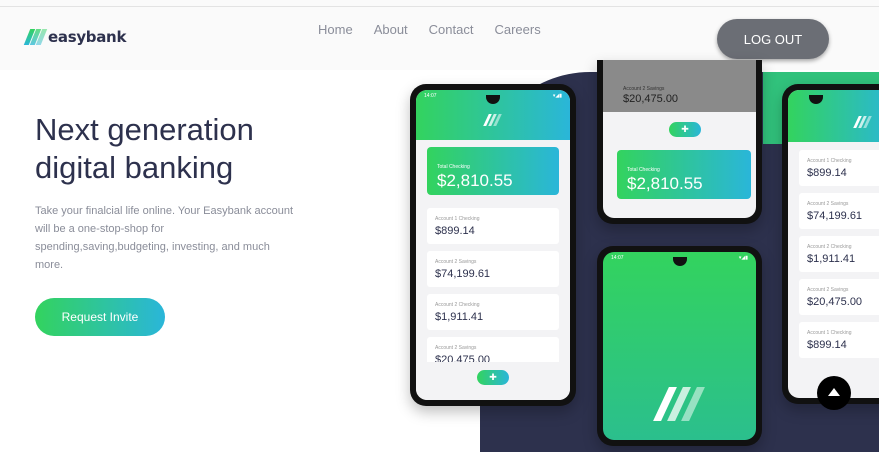  Describe the element at coordinates (451, 29) in the screenshot. I see `nav-contact-link: Contact` at that location.